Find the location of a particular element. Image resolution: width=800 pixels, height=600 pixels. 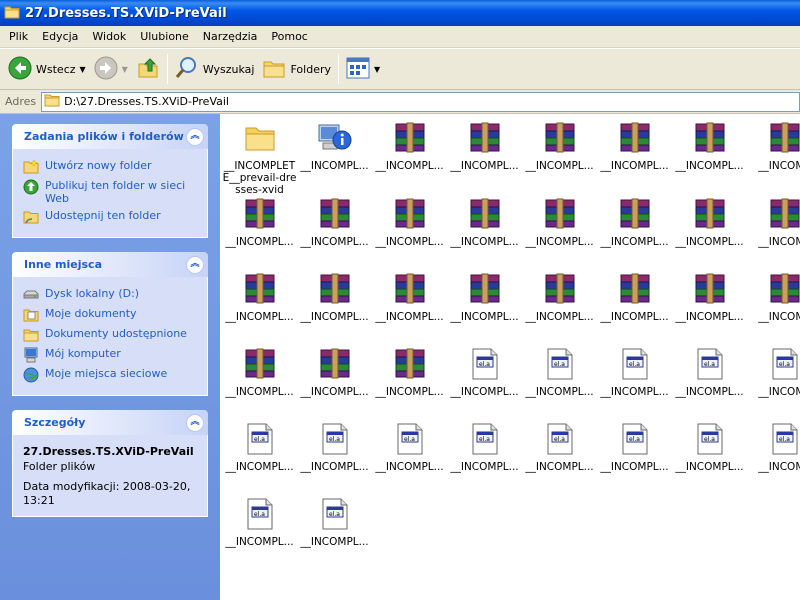

place-my-documents: Moje dokumenty is located at coordinates (110, 315).